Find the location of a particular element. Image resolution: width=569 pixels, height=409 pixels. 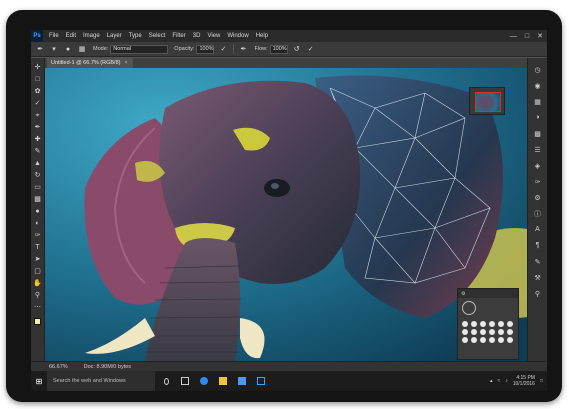

menu-help: Help is located at coordinates (262, 36).